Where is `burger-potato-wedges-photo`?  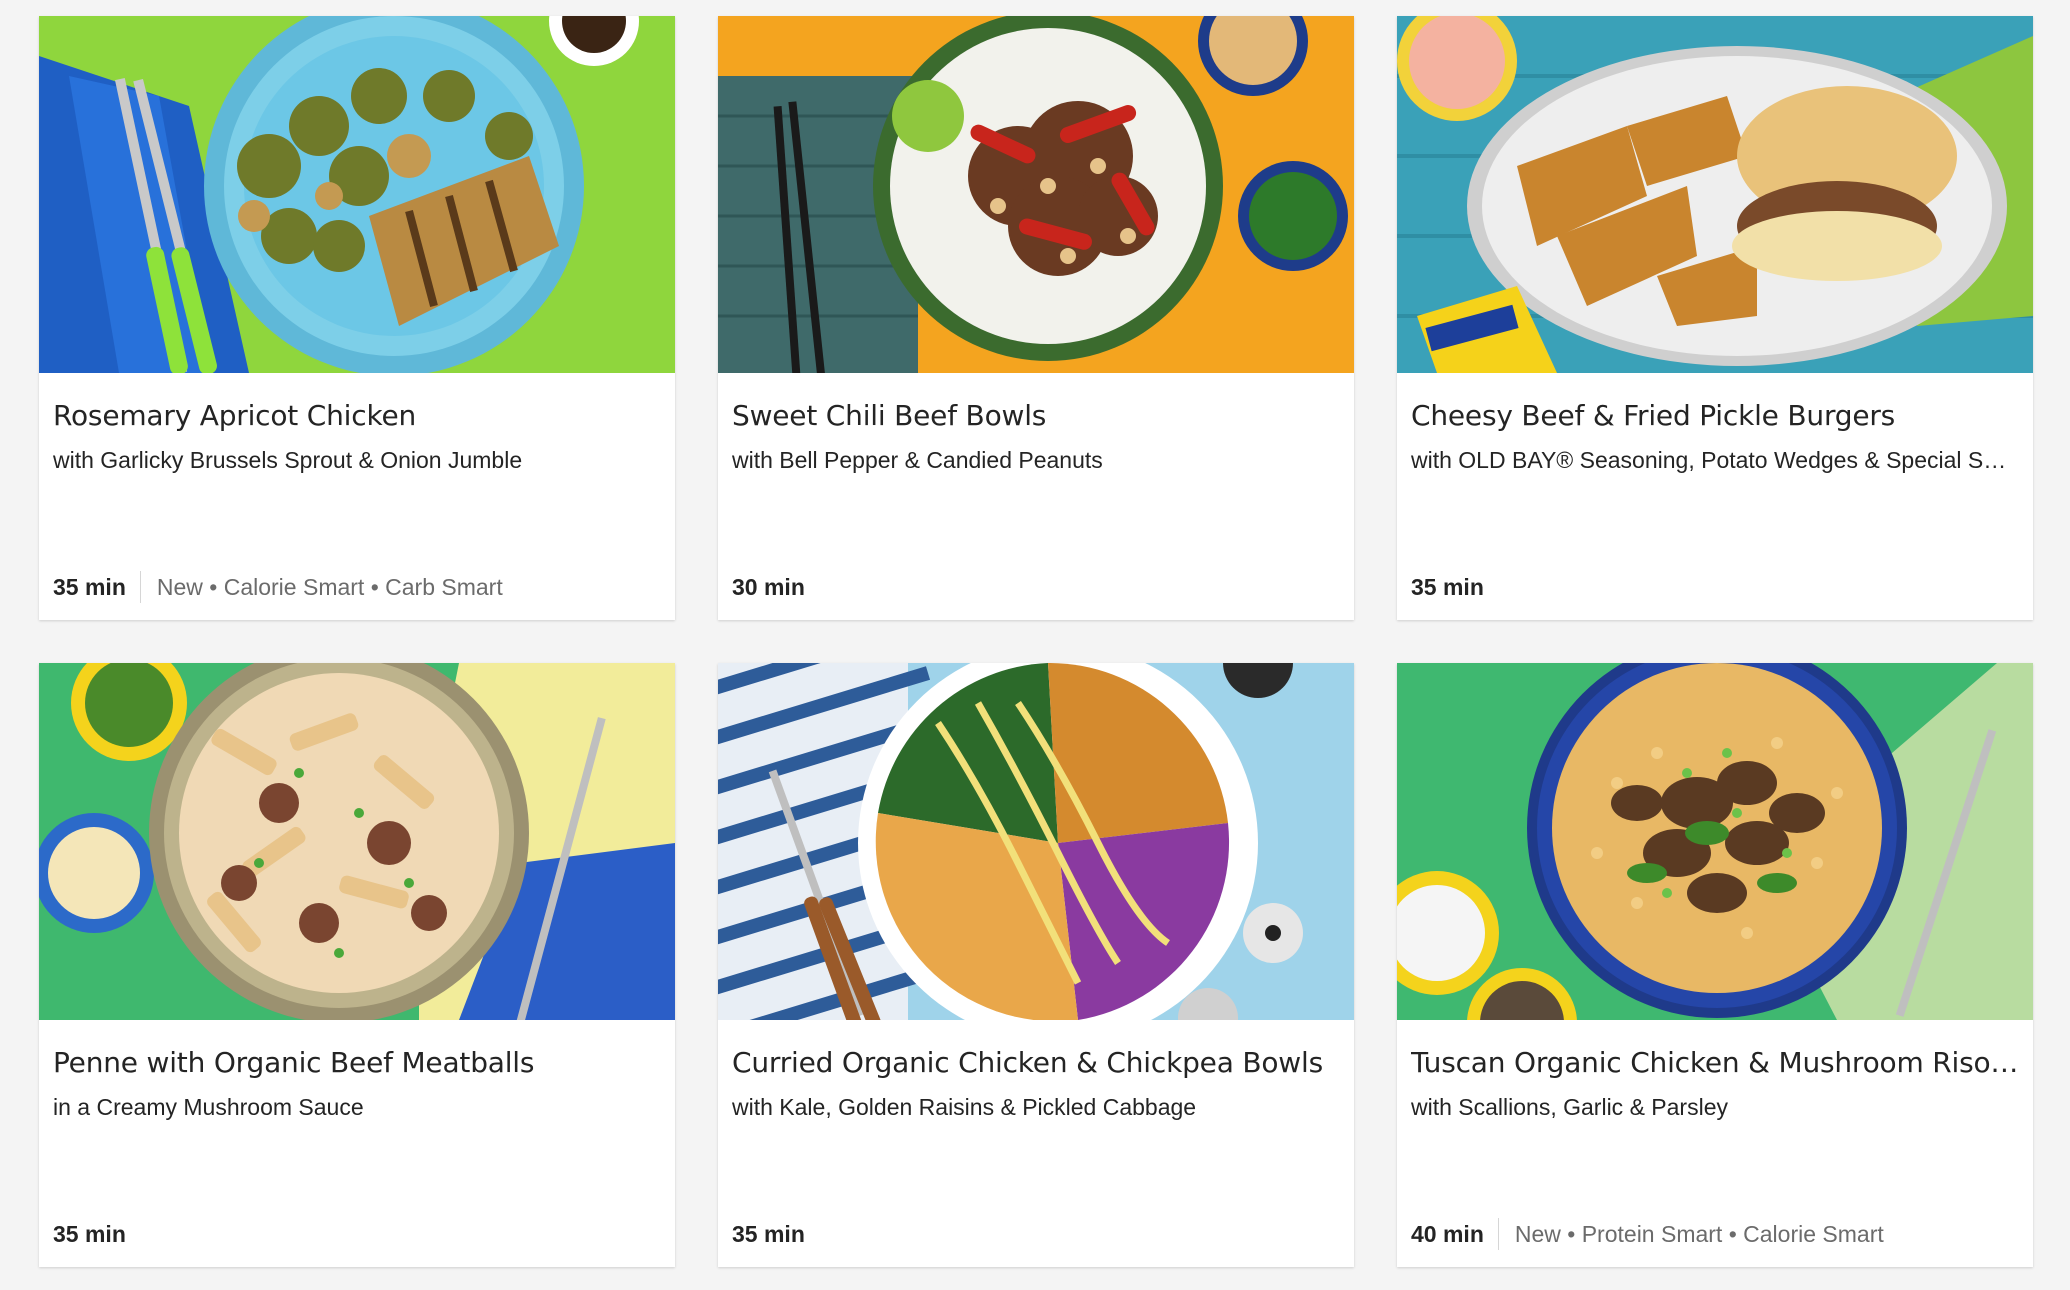
burger-potato-wedges-photo is located at coordinates (1715, 194).